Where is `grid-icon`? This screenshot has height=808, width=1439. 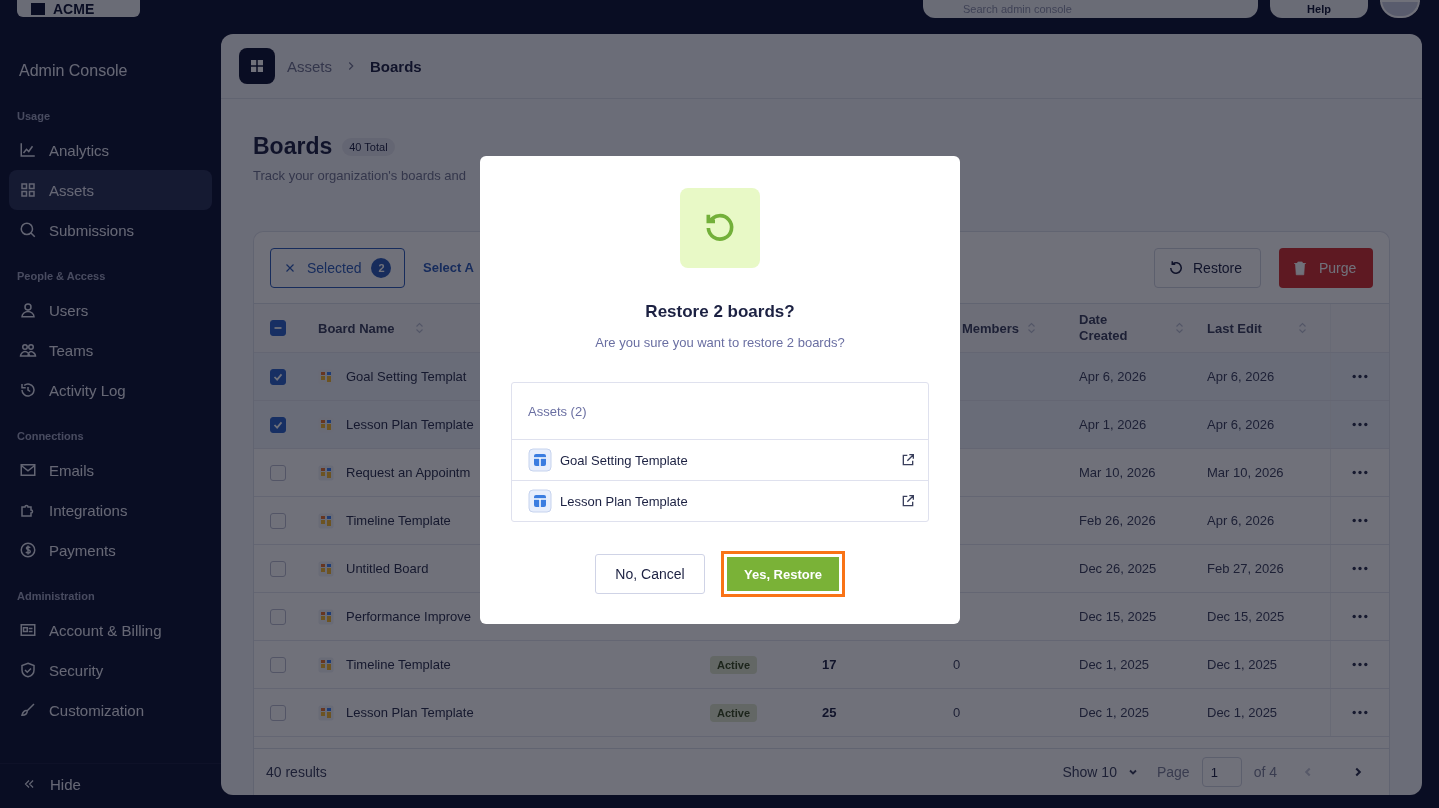 grid-icon is located at coordinates (28, 190).